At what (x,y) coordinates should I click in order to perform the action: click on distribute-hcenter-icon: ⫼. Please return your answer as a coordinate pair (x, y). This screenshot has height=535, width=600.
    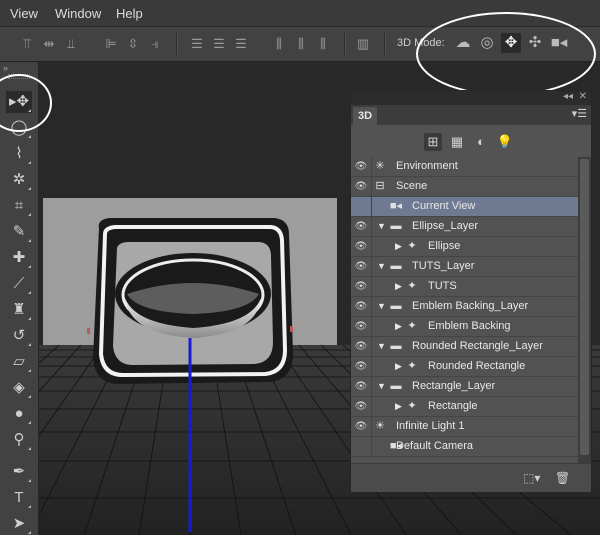
    Looking at the image, I should click on (301, 44).